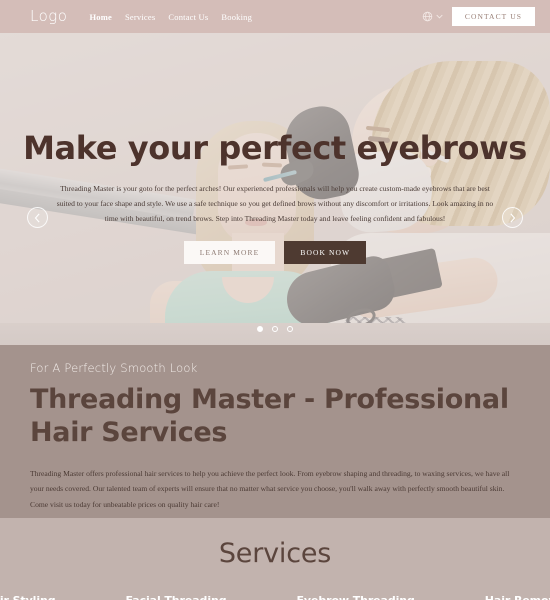 The width and height of the screenshot is (550, 600). Describe the element at coordinates (229, 252) in the screenshot. I see `learn-more-button: LEARN MORE` at that location.